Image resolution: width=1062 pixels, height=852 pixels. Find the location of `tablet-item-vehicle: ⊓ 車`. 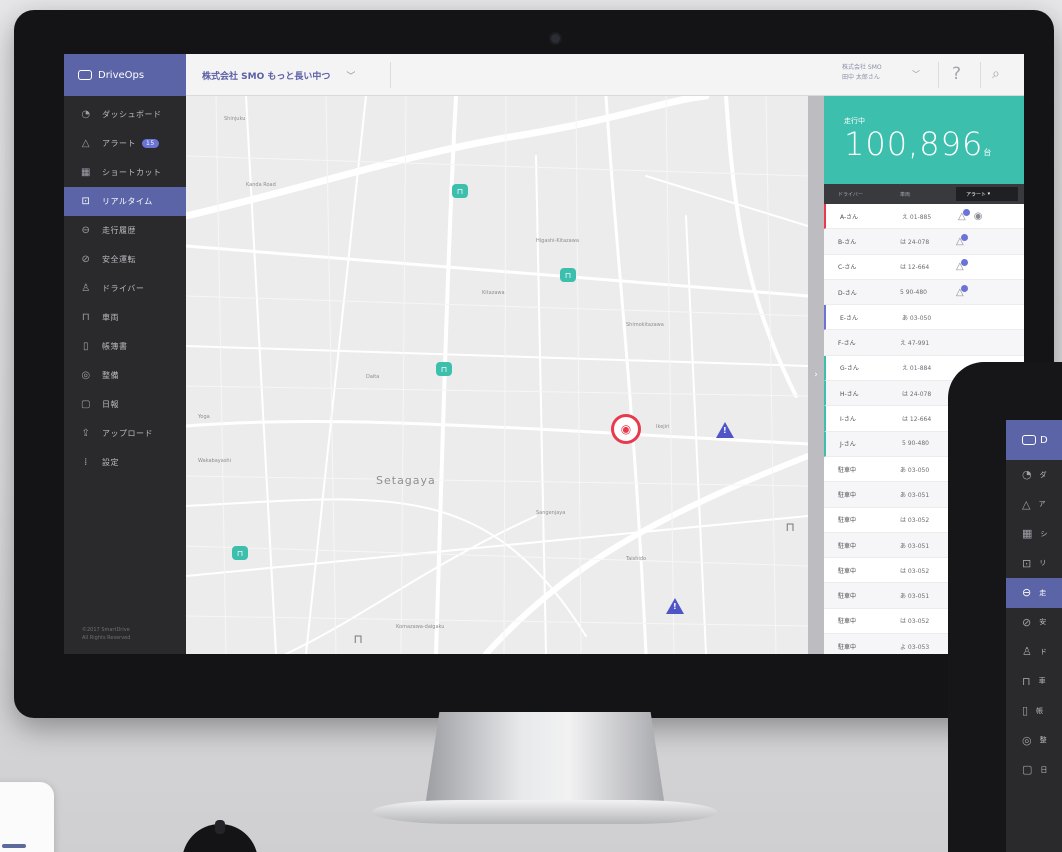

tablet-item-vehicle: ⊓ 車 is located at coordinates (1034, 682).